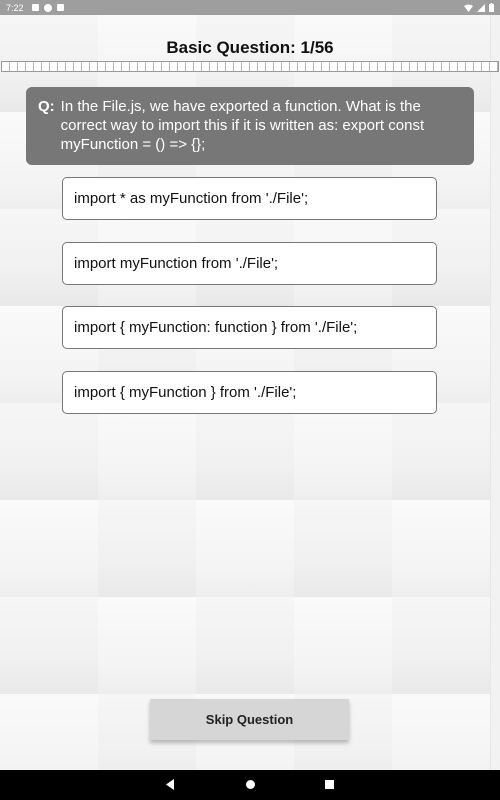 The image size is (500, 800). I want to click on skip-question-button: Skip Question, so click(249, 719).